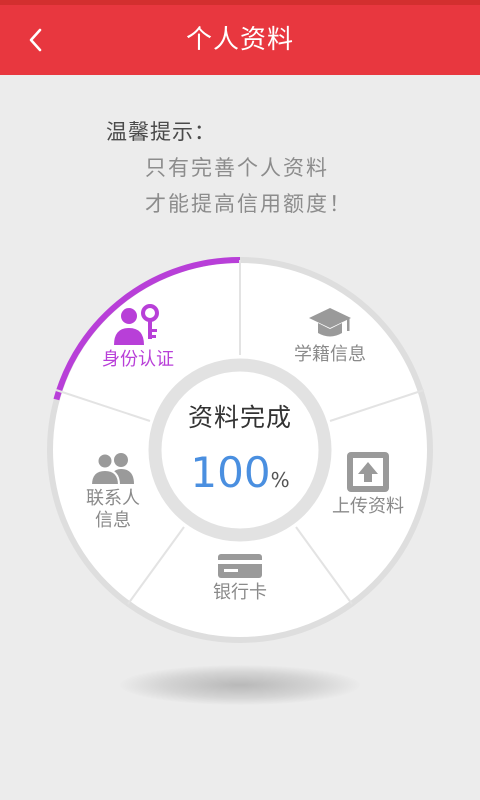 The image size is (480, 800). Describe the element at coordinates (239, 417) in the screenshot. I see `completion-title: 资料完成` at that location.